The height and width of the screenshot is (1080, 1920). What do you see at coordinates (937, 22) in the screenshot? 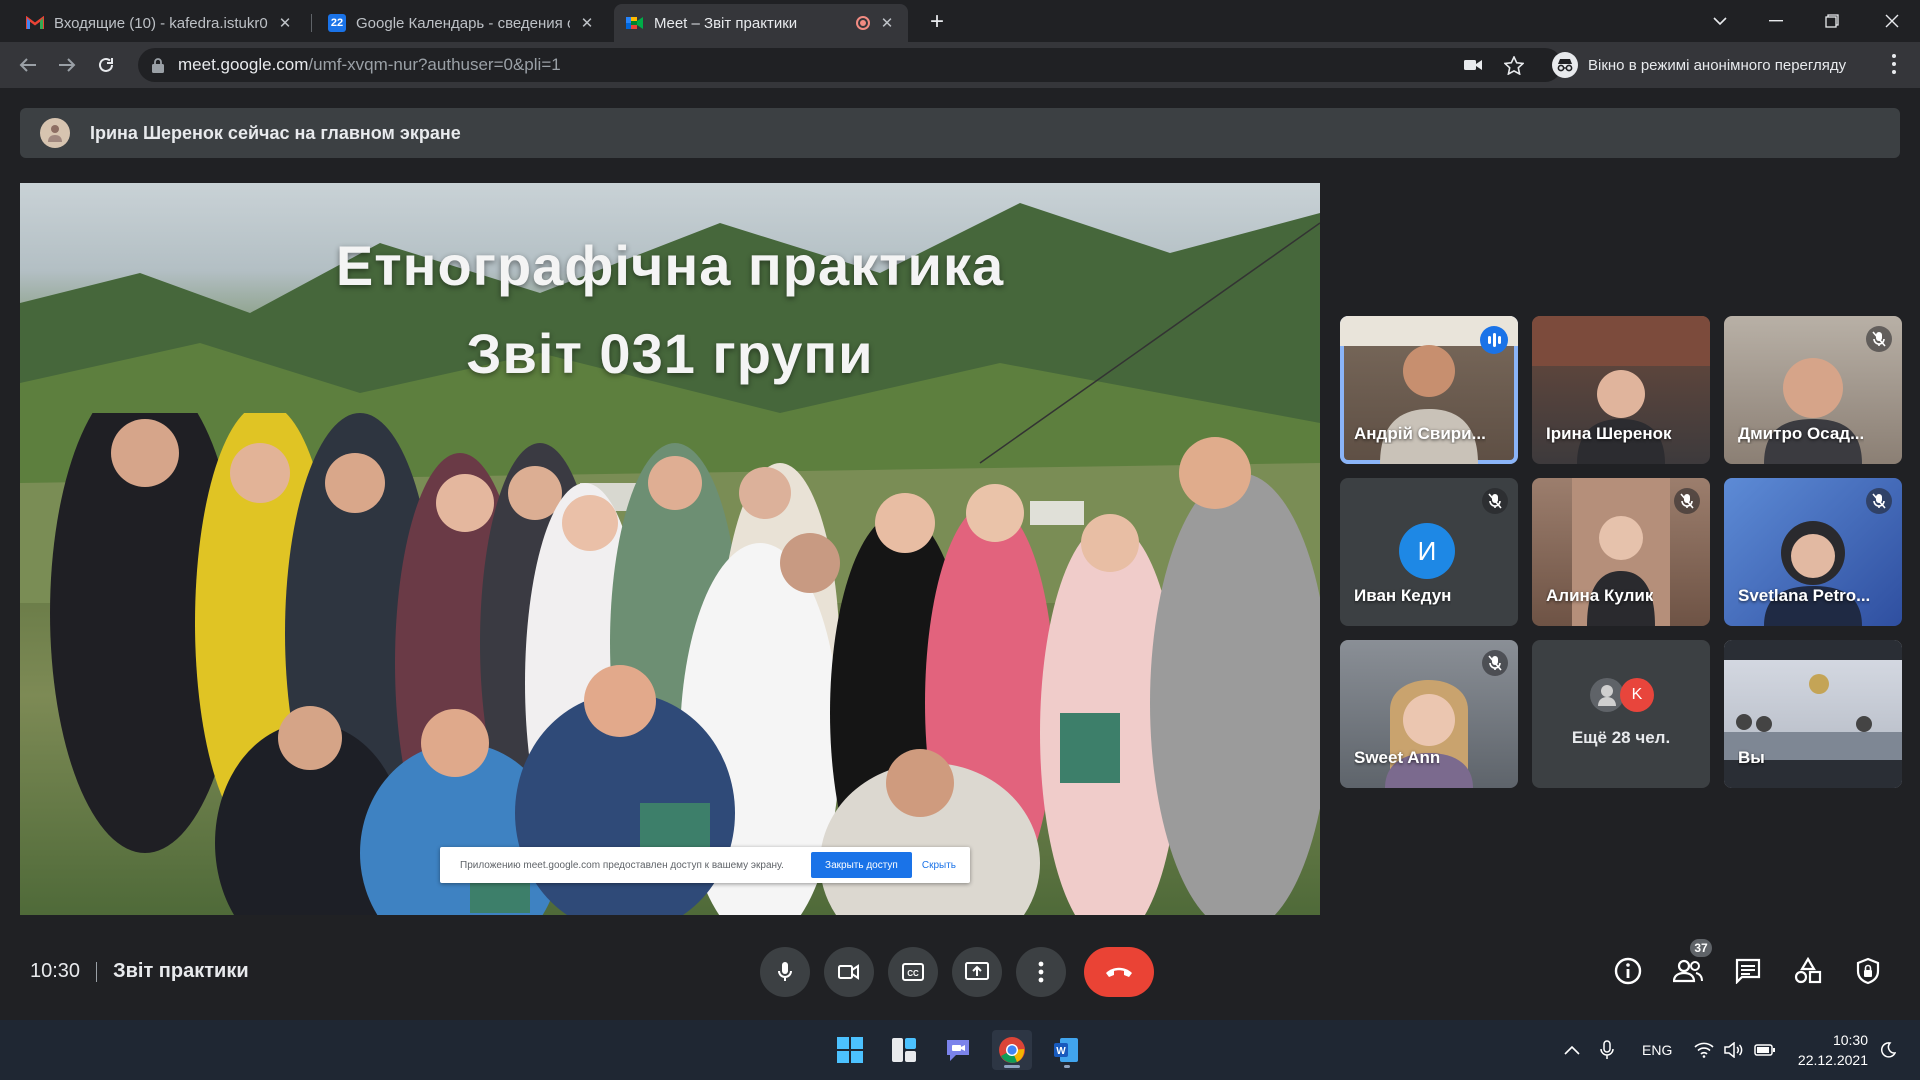
I see `new-tab-button: +` at bounding box center [937, 22].